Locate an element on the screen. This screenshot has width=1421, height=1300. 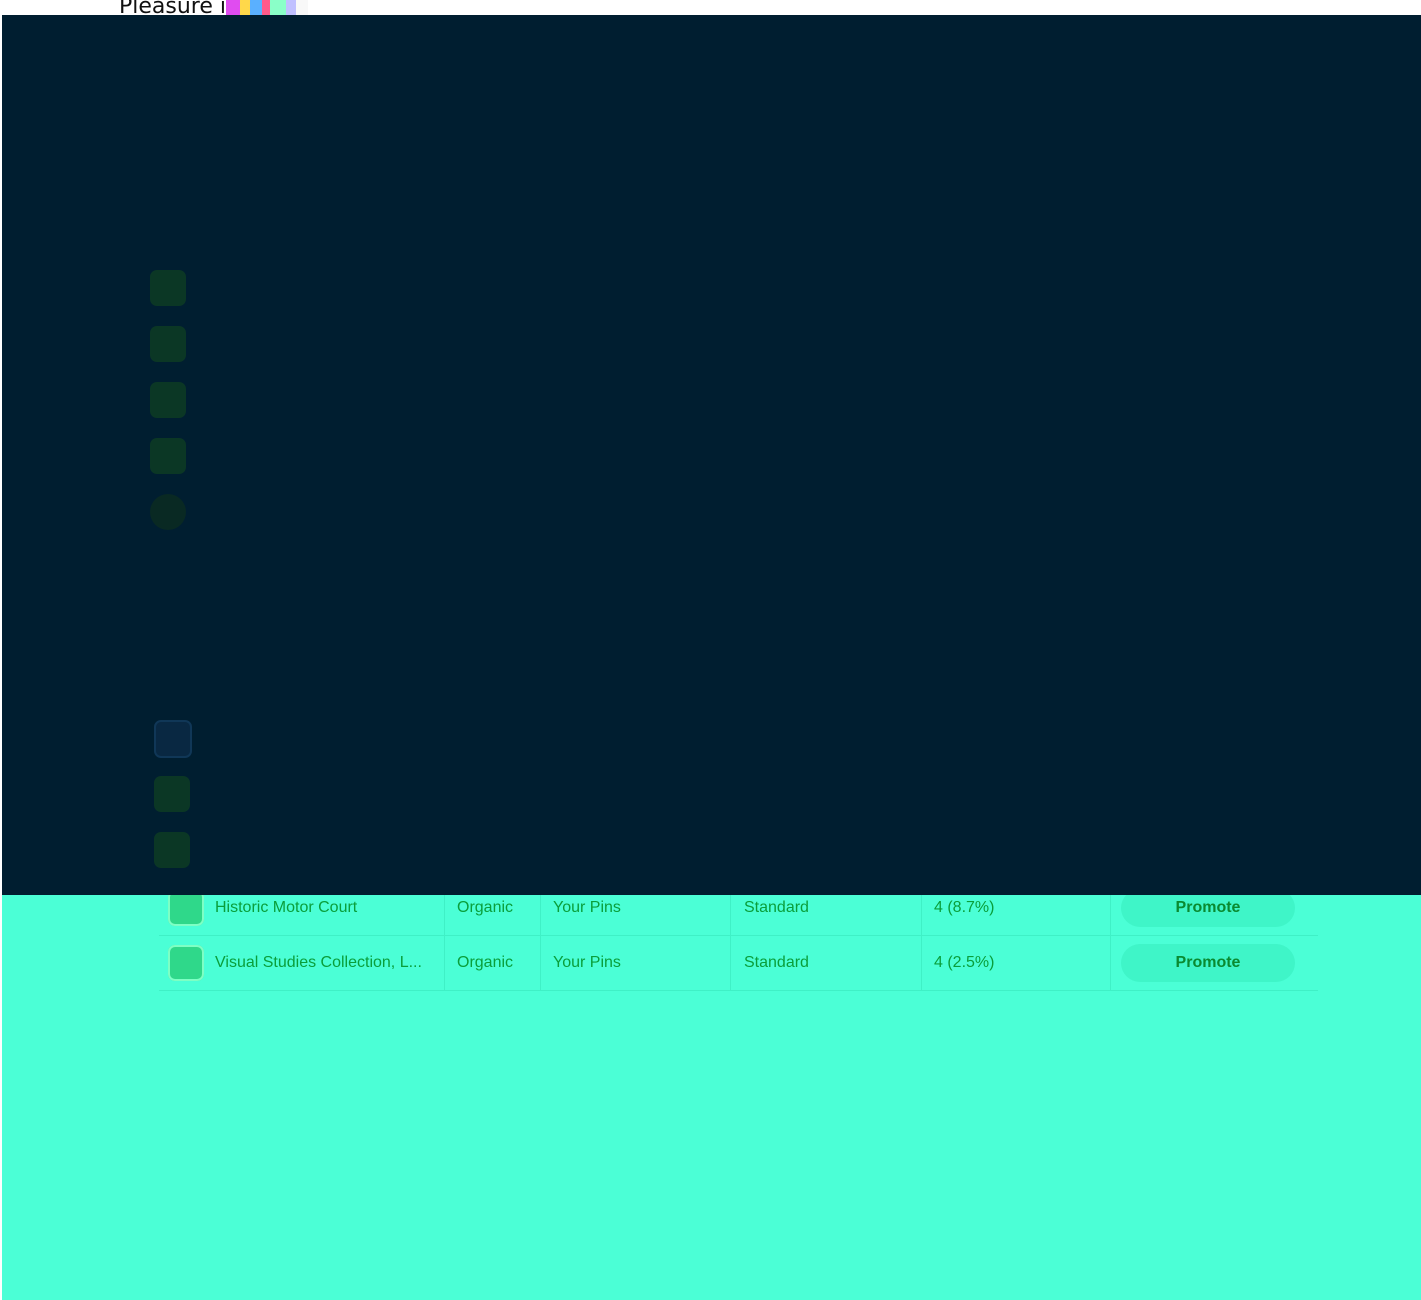
source-cell: Organic is located at coordinates (493, 962).